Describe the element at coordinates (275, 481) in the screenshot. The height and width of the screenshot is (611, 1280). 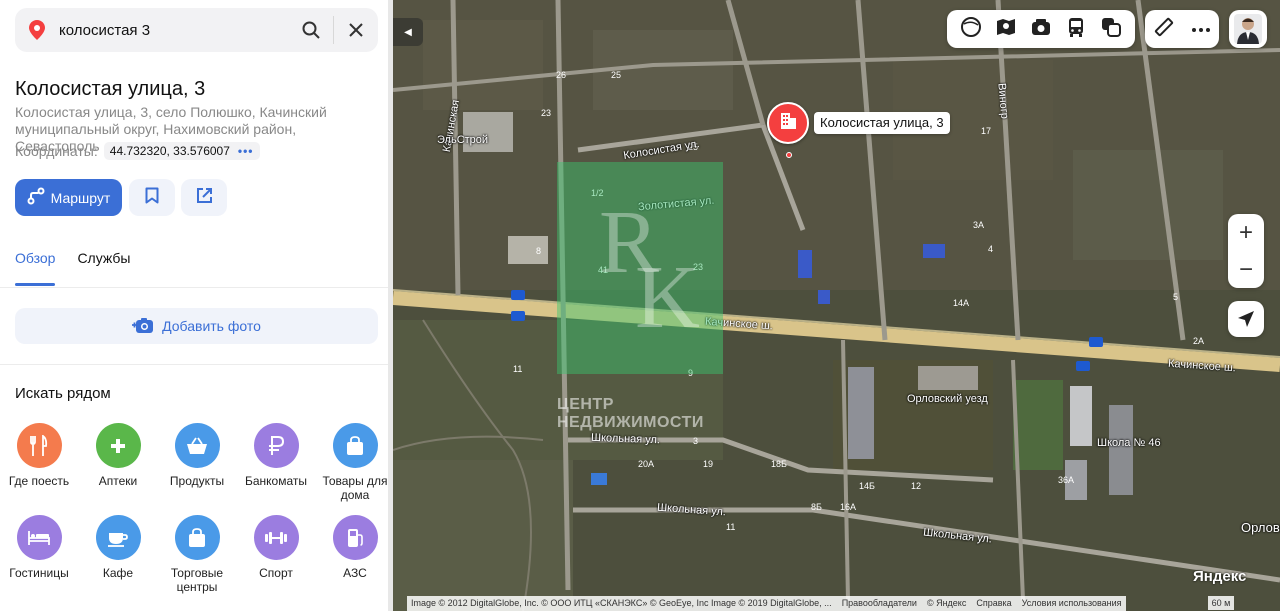
I see `nearby-category-label: Банкоматы` at that location.